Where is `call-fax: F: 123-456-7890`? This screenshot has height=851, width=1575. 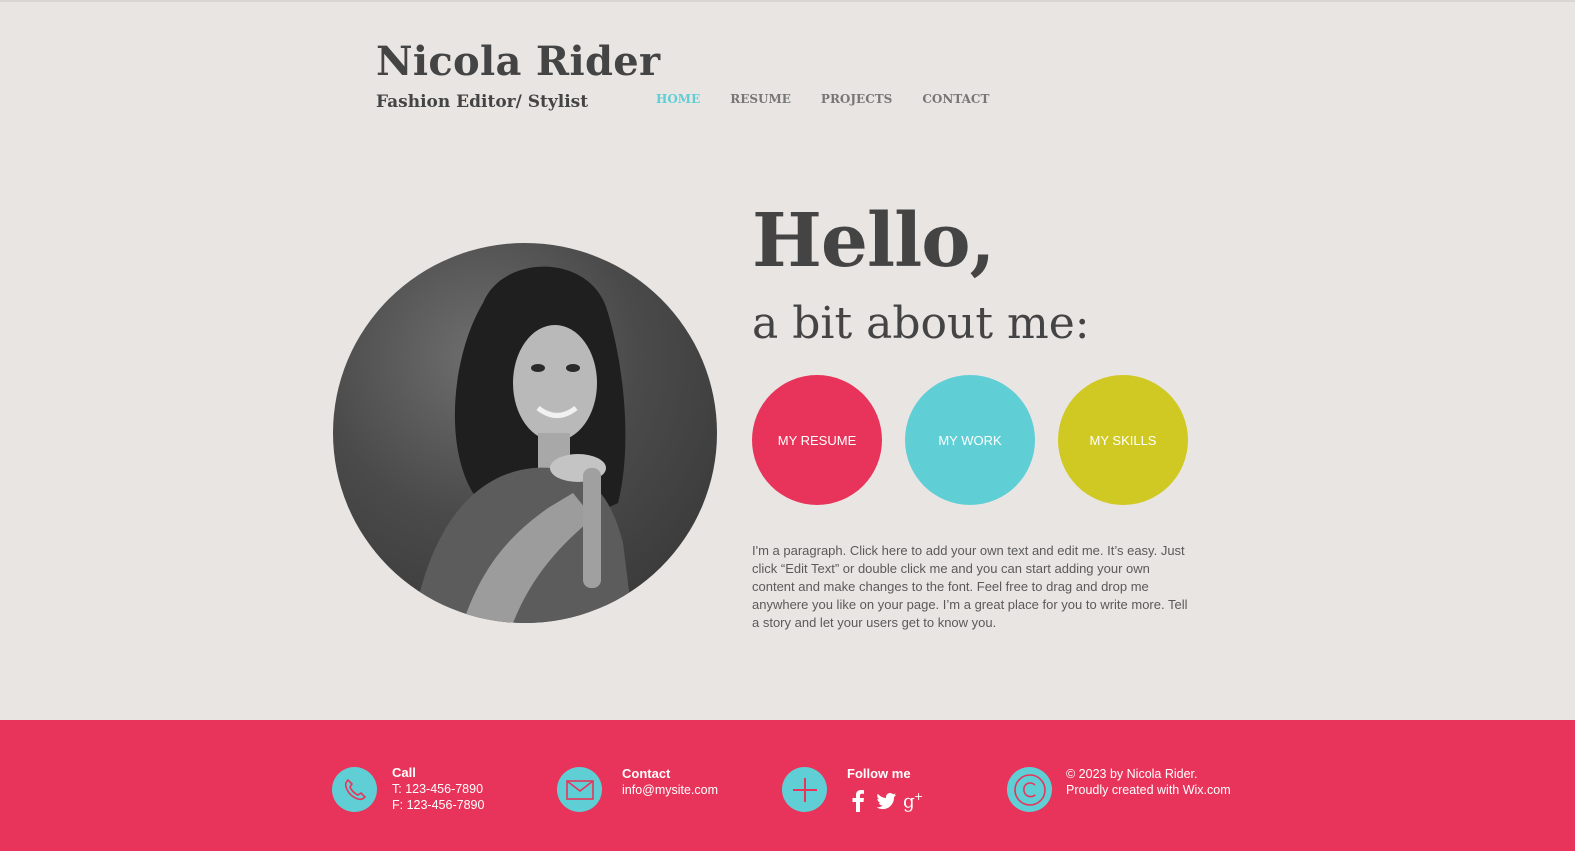 call-fax: F: 123-456-7890 is located at coordinates (438, 805).